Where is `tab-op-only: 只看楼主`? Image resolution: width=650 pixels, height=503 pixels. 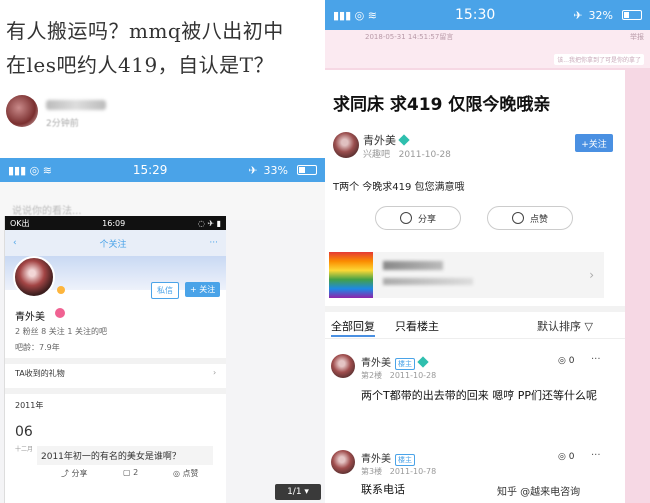
tab-op-only: 只看楼主 is located at coordinates (417, 326).